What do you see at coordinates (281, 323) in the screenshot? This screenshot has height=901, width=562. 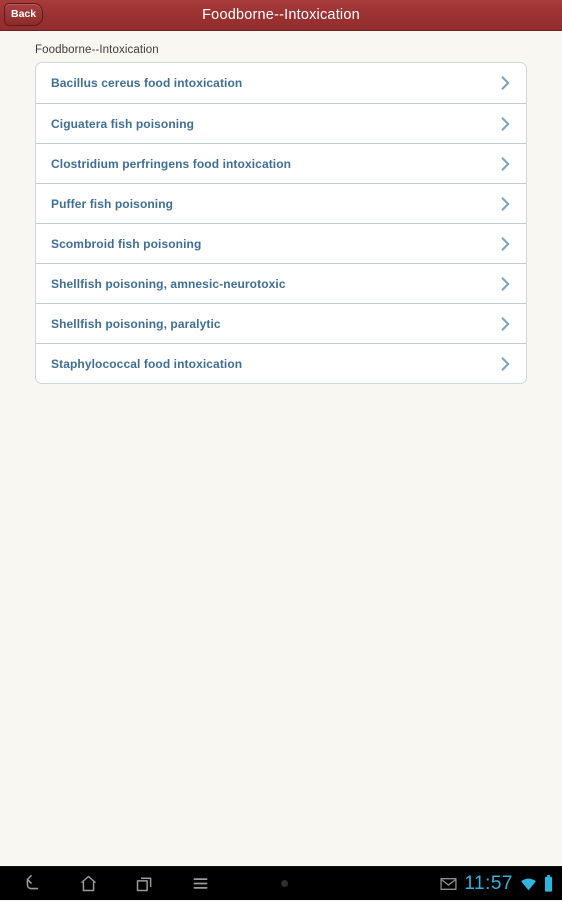 I see `list-item: Shellfish poisoning, paralytic` at bounding box center [281, 323].